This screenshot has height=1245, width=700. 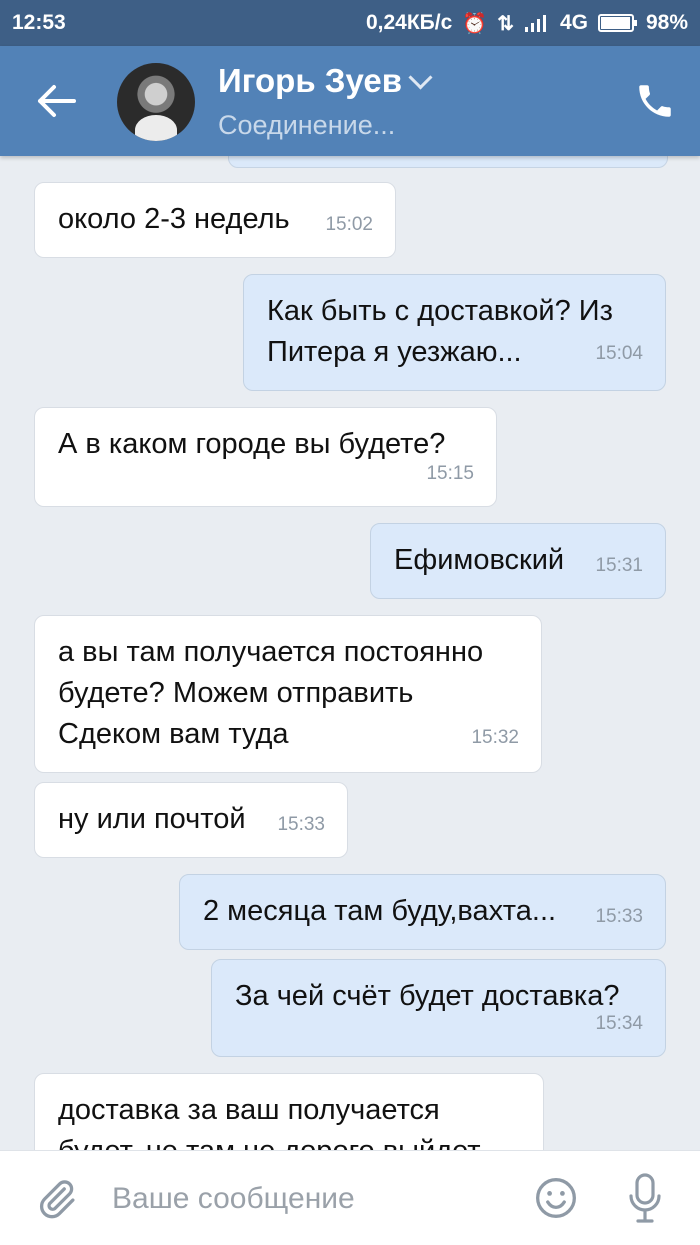 I want to click on back-arrow-icon, so click(x=57, y=101).